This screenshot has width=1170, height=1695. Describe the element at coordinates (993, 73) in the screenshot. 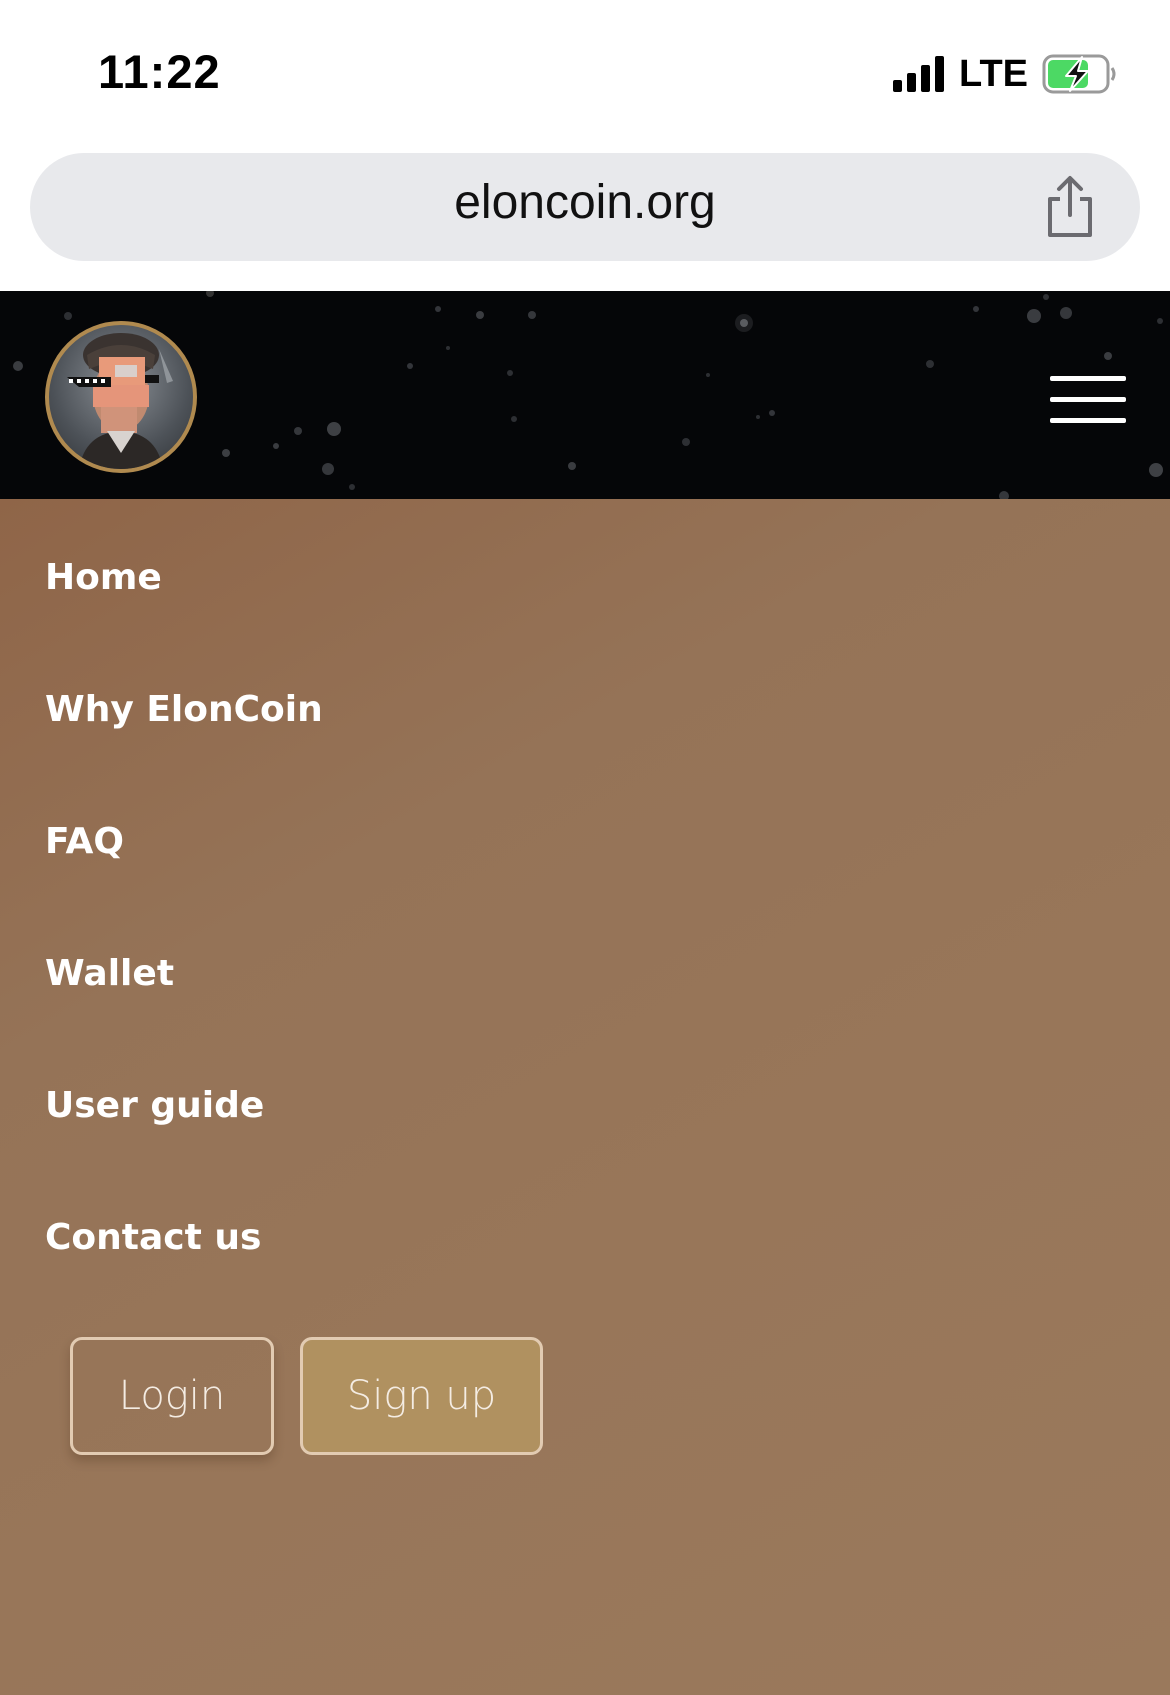

I see `network-type: LTE` at that location.